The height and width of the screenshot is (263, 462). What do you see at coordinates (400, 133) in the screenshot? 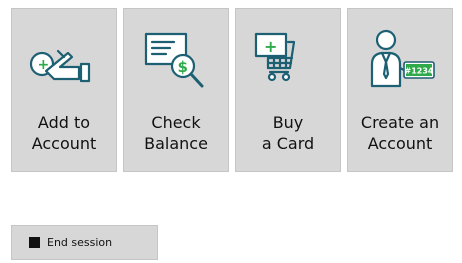
I see `create-an-account-label: Create an Account` at bounding box center [400, 133].